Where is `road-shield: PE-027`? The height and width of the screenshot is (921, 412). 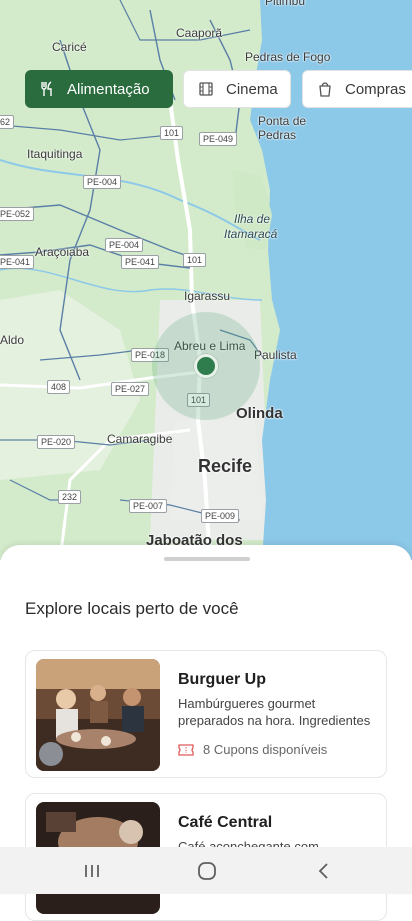 road-shield: PE-027 is located at coordinates (130, 389).